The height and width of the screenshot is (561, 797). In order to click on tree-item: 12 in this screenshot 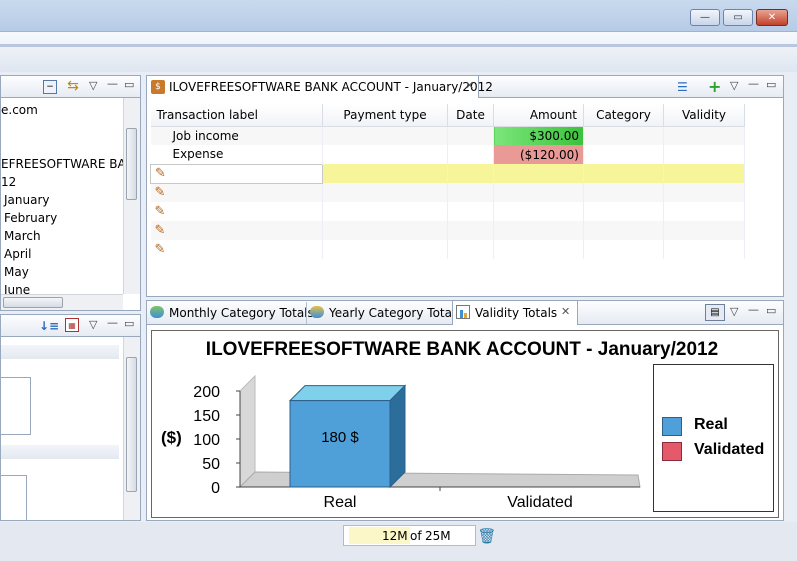, I will do `click(8, 182)`.